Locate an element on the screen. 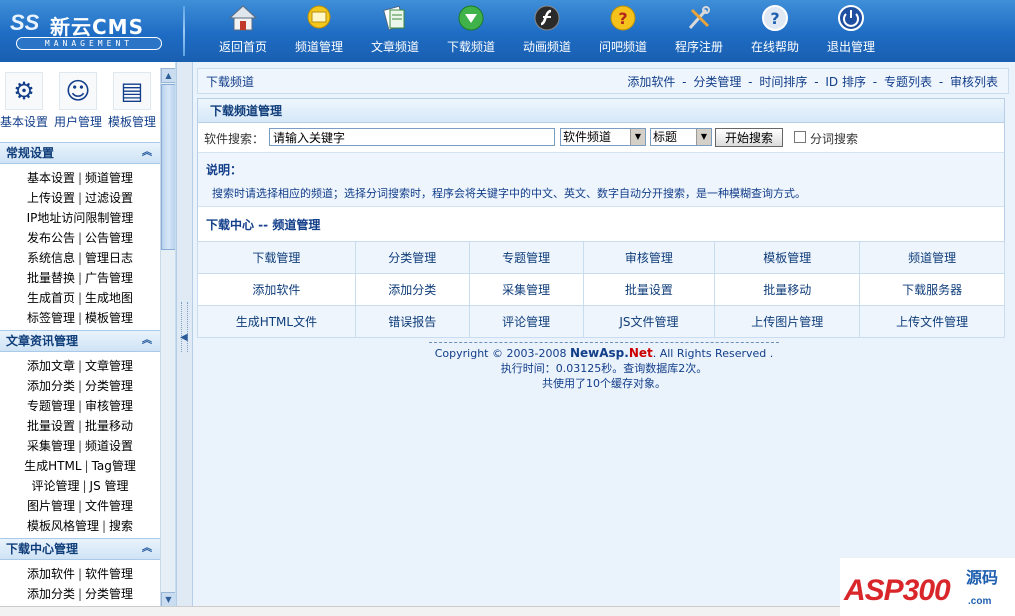 The width and height of the screenshot is (1015, 616). nav-label: 在线帮助 is located at coordinates (774, 47).